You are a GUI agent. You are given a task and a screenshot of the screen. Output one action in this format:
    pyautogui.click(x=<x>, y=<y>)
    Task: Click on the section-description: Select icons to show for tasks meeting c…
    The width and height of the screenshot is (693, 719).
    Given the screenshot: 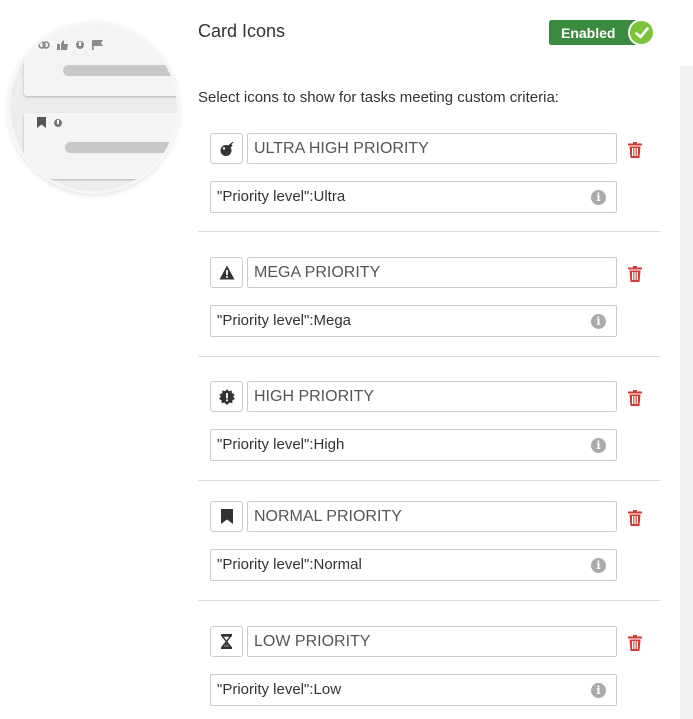 What is the action you would take?
    pyautogui.click(x=378, y=97)
    